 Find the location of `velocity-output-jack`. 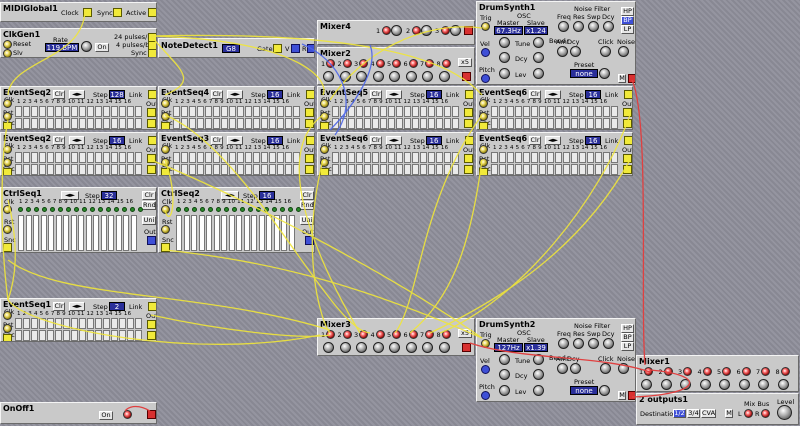

velocity-output-jack is located at coordinates (295, 48).